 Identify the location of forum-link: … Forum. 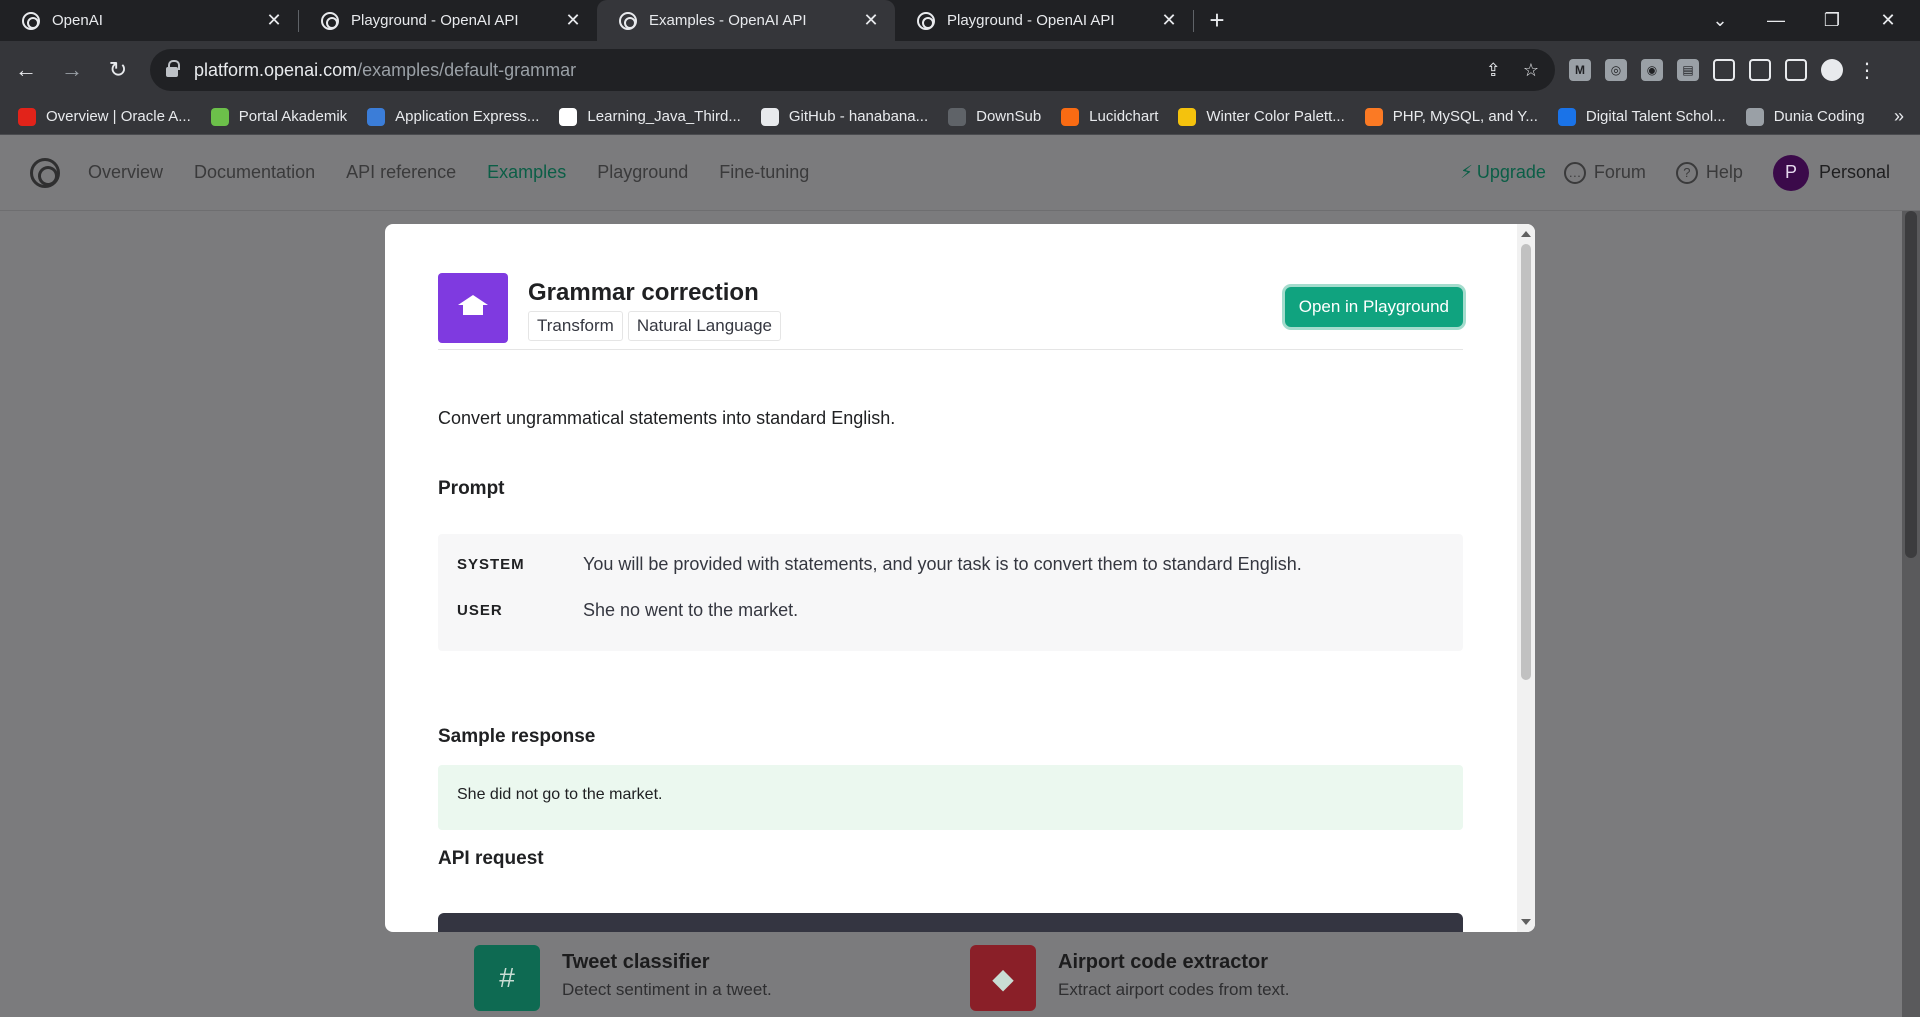
(1604, 172).